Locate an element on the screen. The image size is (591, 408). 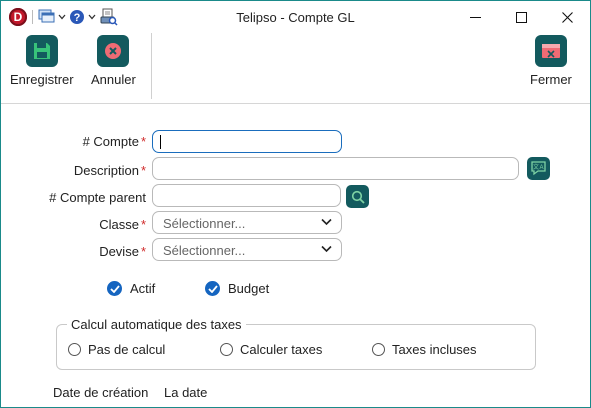
account-number-input is located at coordinates (247, 141).